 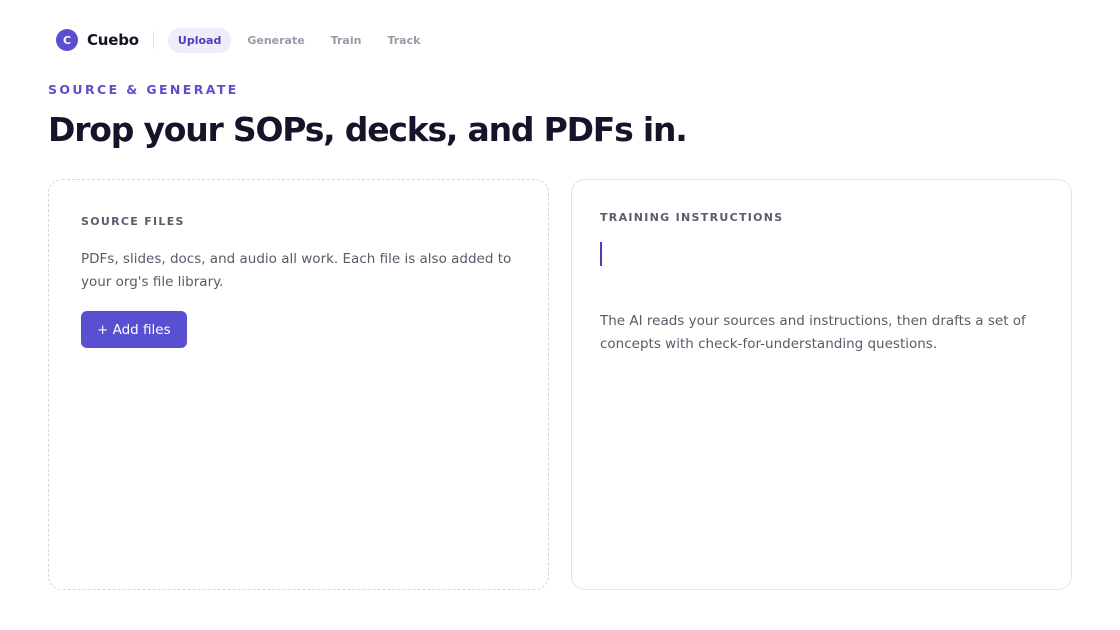 What do you see at coordinates (822, 254) in the screenshot?
I see `training-instructions-input` at bounding box center [822, 254].